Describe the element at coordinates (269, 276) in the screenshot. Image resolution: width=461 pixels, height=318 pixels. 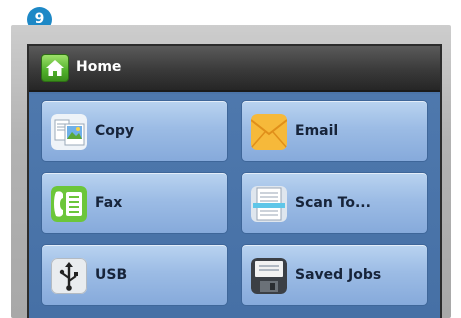
I see `saved-jobs-icon` at that location.